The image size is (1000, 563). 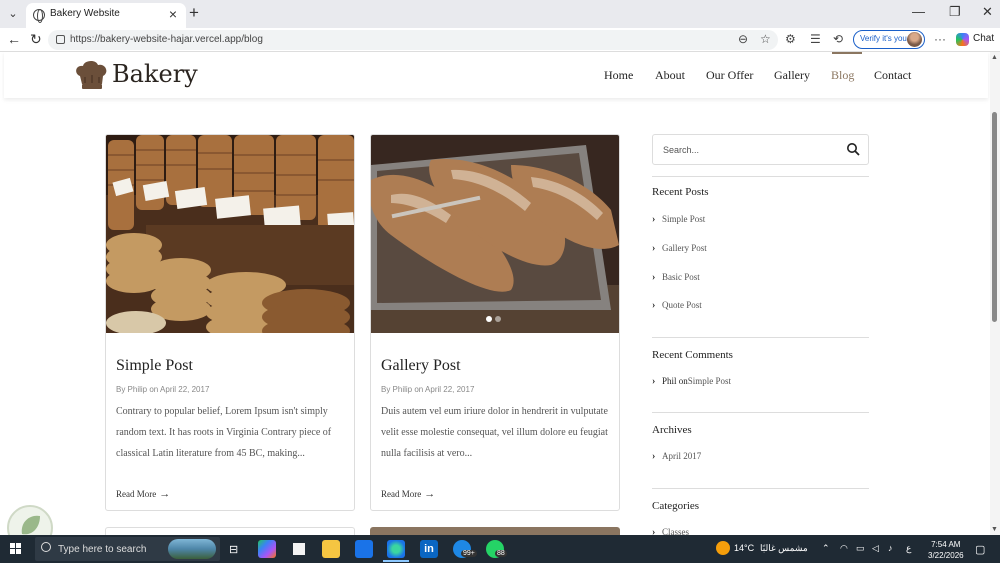 I want to click on tab-title: Bakery Website, so click(x=85, y=13).